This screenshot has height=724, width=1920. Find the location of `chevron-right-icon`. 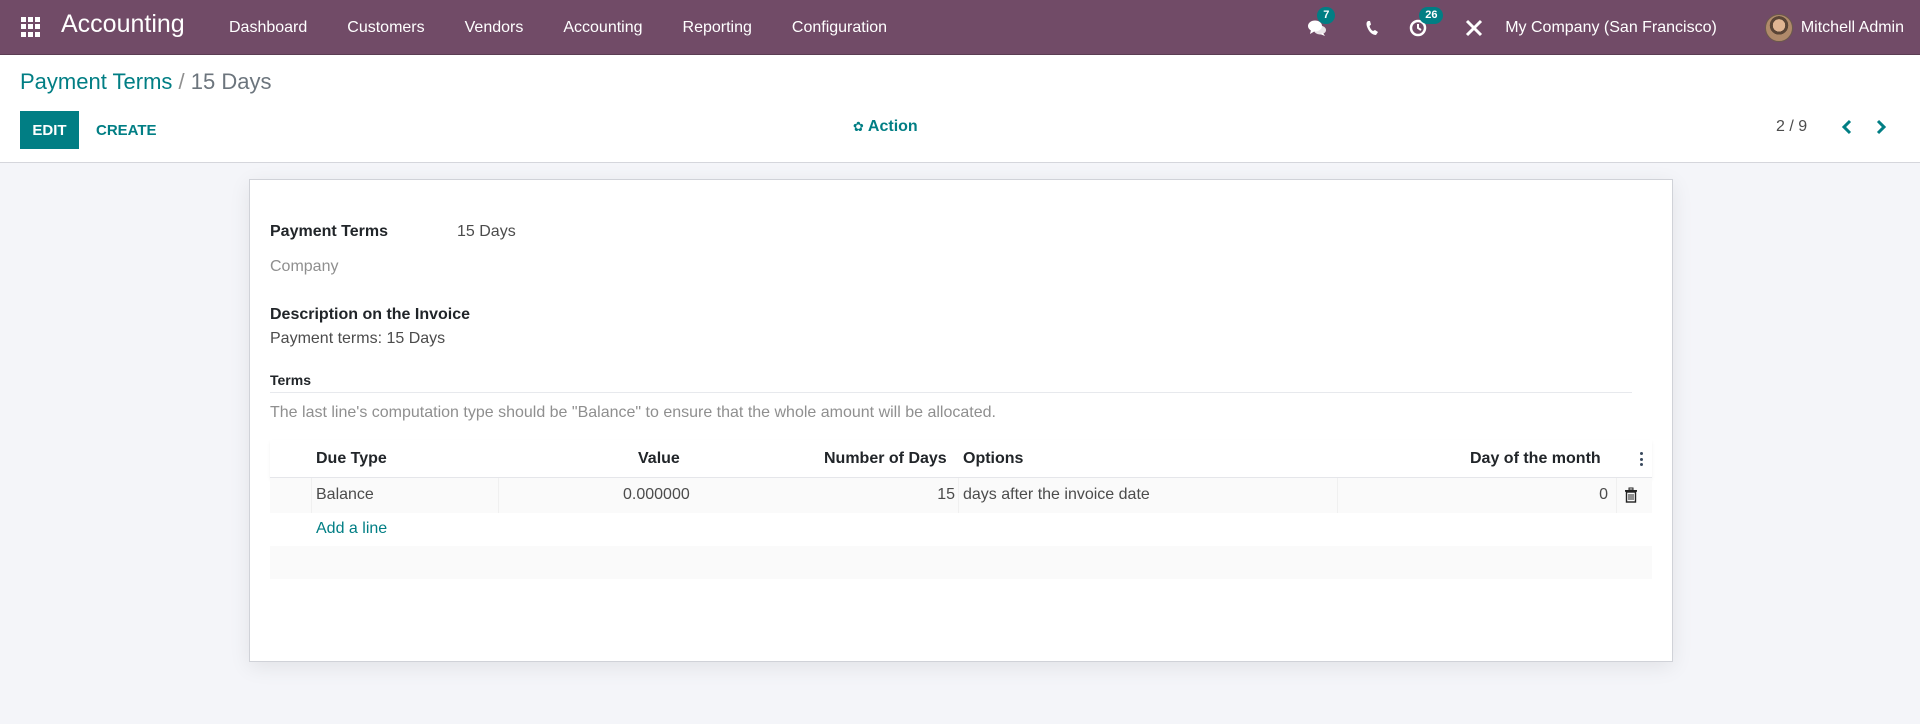

chevron-right-icon is located at coordinates (1881, 127).